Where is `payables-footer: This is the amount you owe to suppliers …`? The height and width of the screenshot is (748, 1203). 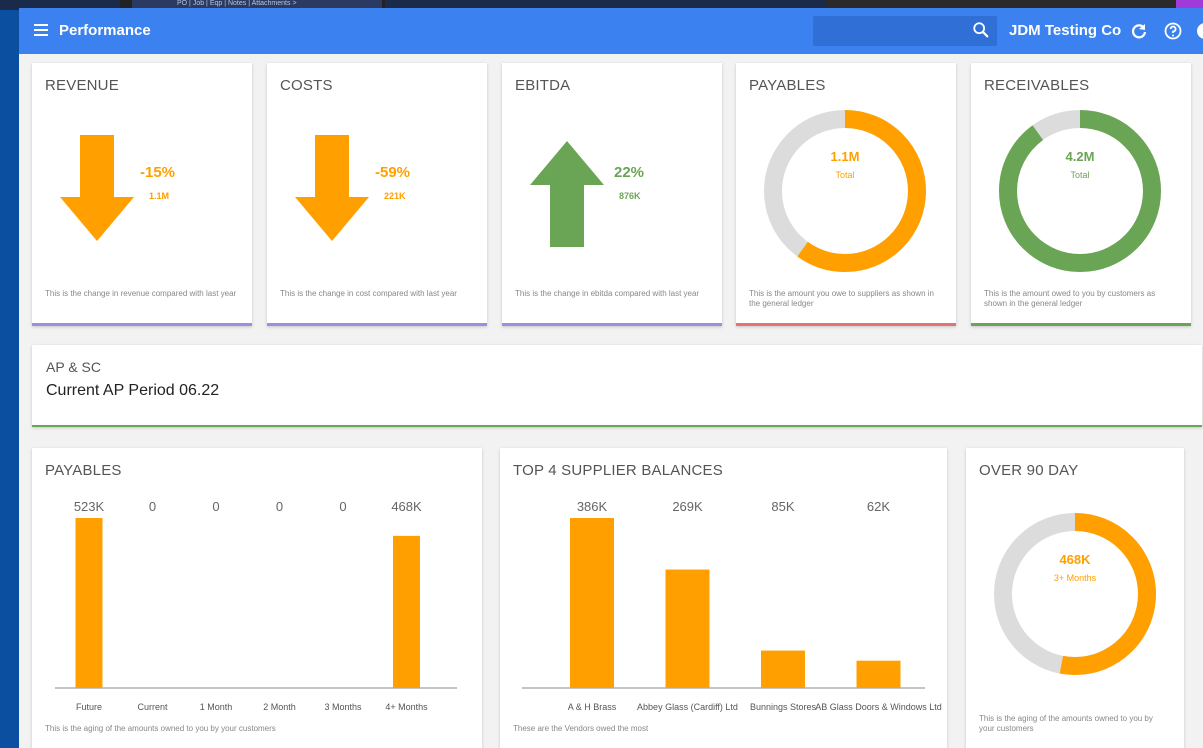
payables-footer: This is the amount you owe to suppliers … is located at coordinates (841, 298).